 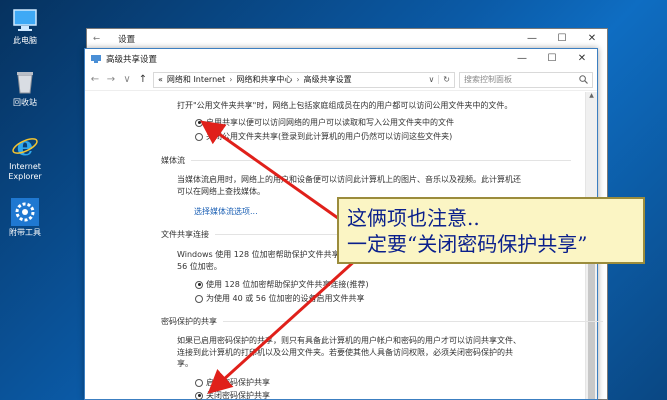 I want to click on option-label: 关闭公用文件夹共享(登录到此计算机的用户仍然可以访问这些文件夹), so click(x=329, y=136).